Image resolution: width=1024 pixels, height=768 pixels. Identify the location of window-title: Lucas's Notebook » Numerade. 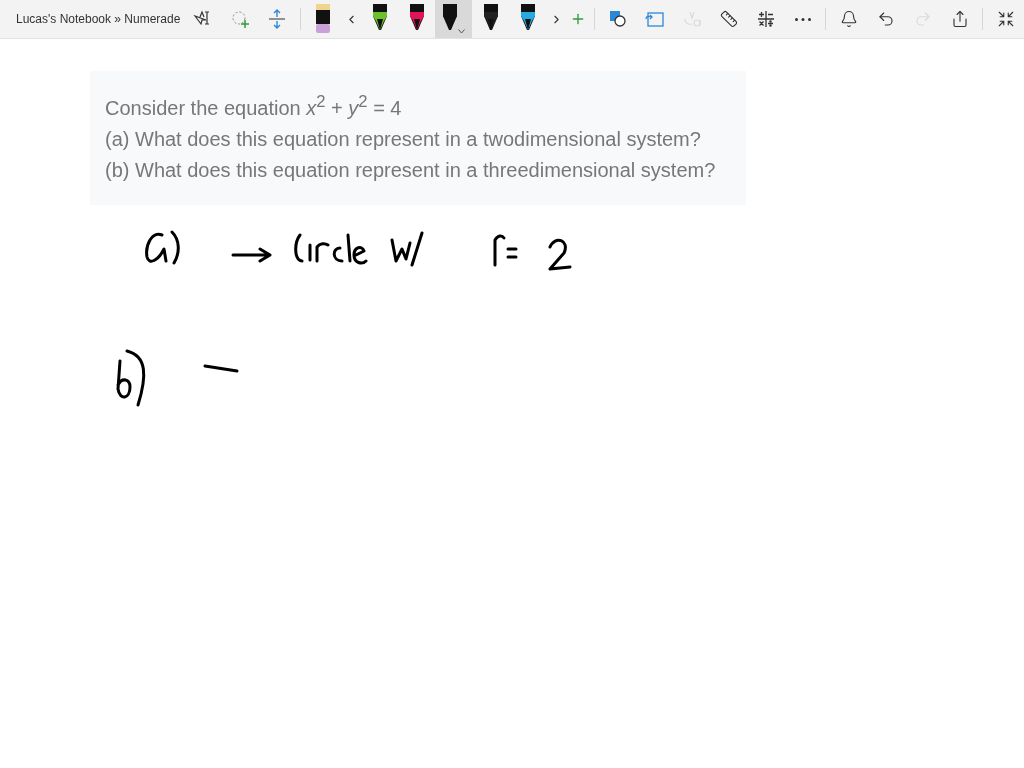
(99, 19).